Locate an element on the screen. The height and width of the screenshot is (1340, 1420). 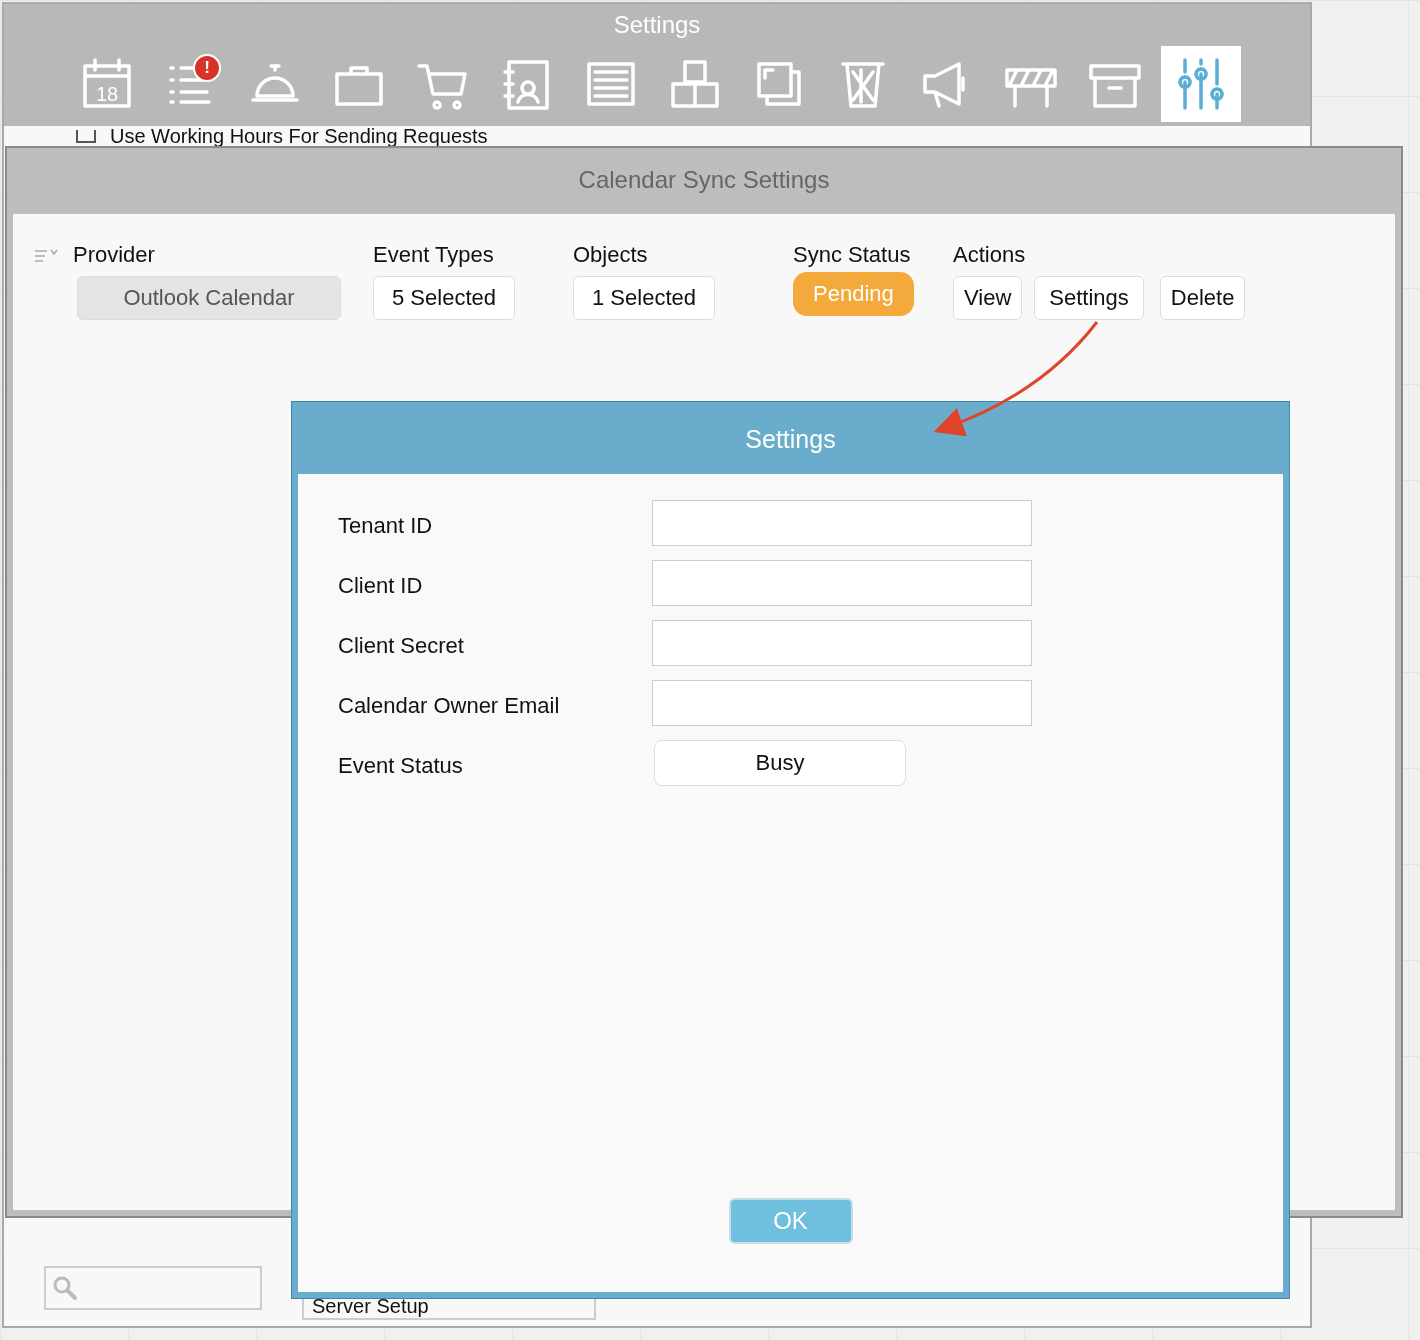
toolbar-button: ! is located at coordinates (191, 84).